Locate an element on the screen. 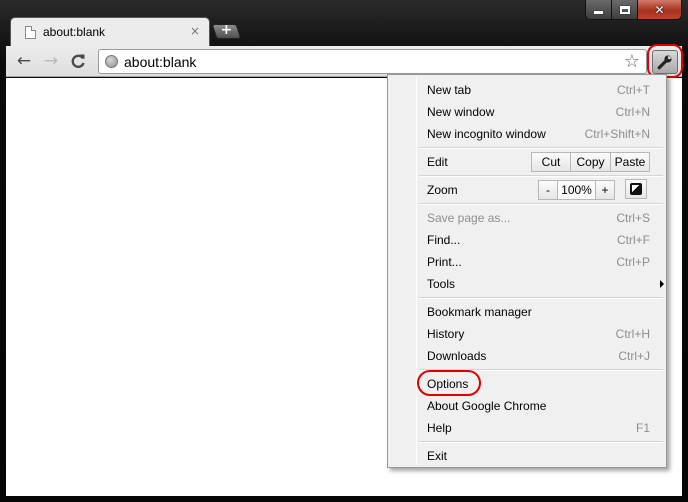 Image resolution: width=688 pixels, height=502 pixels. menu-item-label: Exit is located at coordinates (437, 456).